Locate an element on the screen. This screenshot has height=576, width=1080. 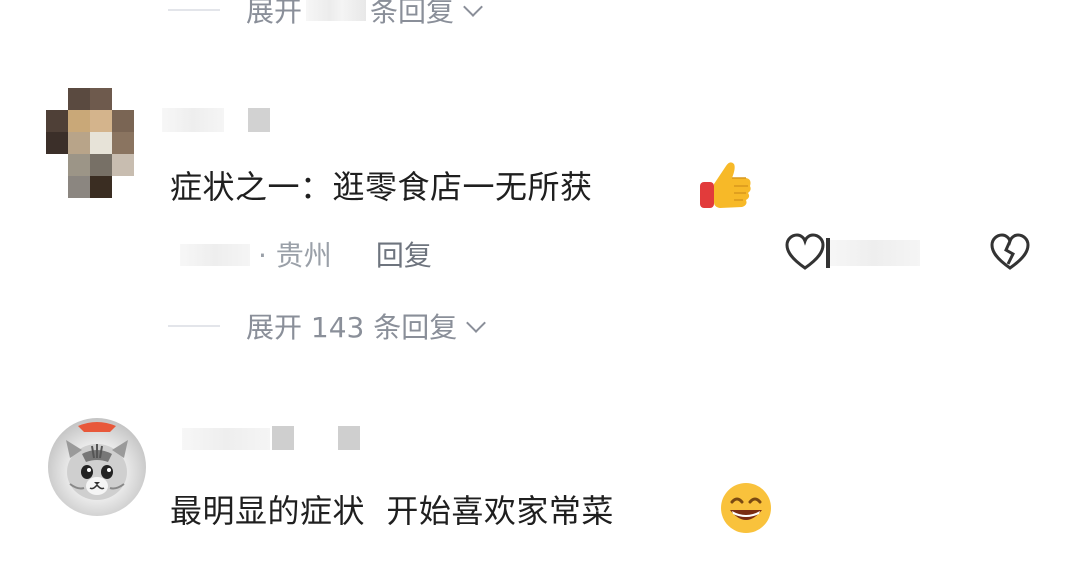
timestamp-blurred is located at coordinates (215, 255).